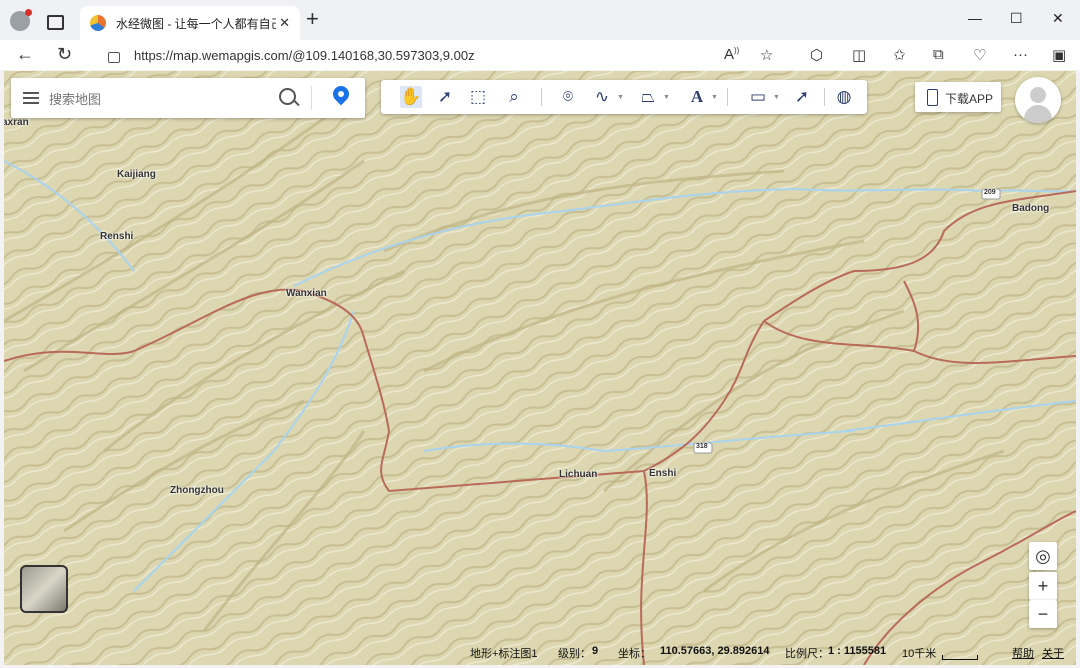 This screenshot has height=668, width=1080. What do you see at coordinates (578, 474) in the screenshot?
I see `map-label-lichuan: Lichuan` at bounding box center [578, 474].